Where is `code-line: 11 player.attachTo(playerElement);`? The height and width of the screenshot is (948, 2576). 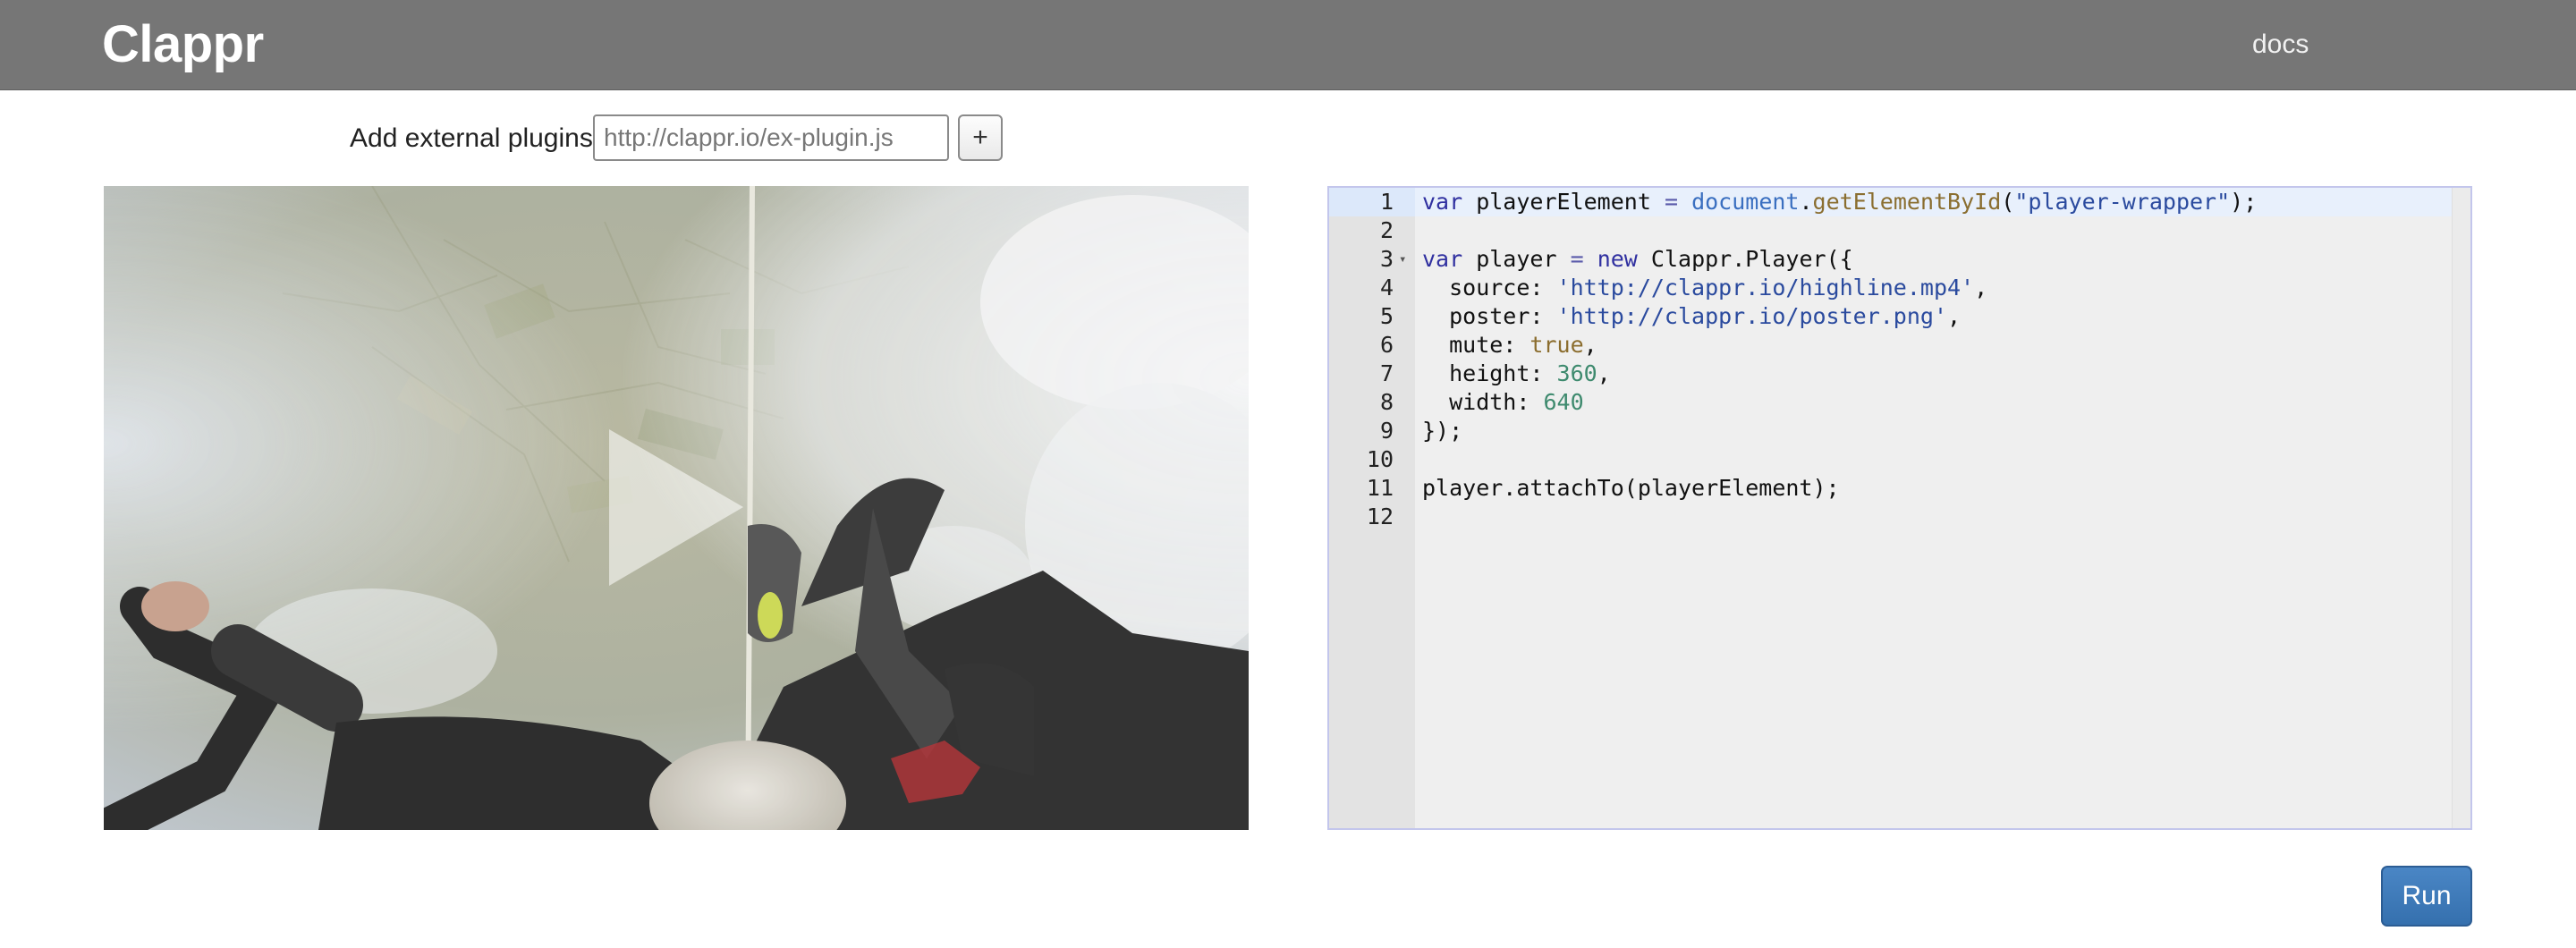
code-line: 11 player.attachTo(playerElement); is located at coordinates (1899, 488).